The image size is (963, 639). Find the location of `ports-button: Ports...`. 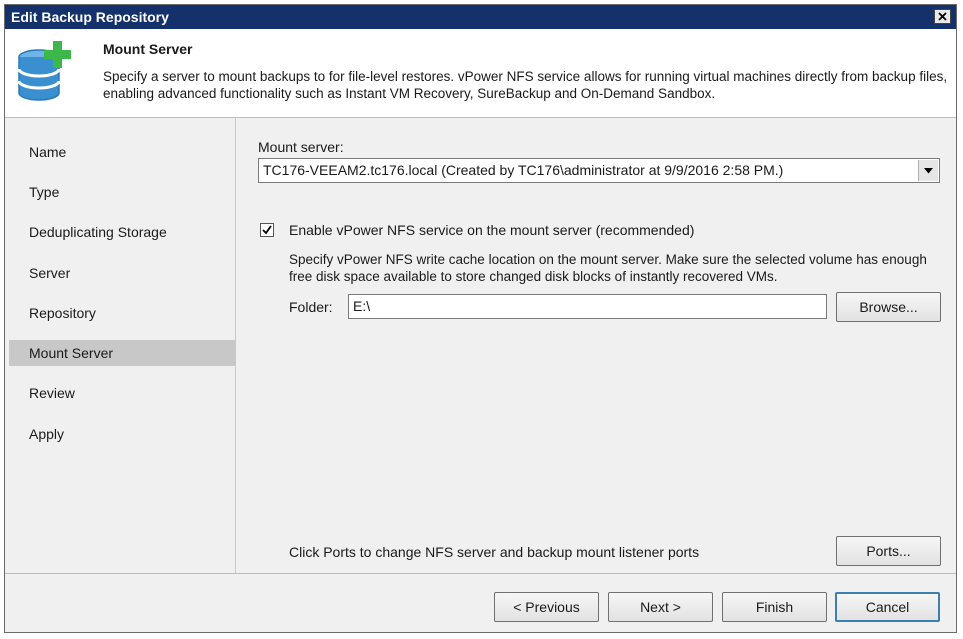

ports-button: Ports... is located at coordinates (888, 551).